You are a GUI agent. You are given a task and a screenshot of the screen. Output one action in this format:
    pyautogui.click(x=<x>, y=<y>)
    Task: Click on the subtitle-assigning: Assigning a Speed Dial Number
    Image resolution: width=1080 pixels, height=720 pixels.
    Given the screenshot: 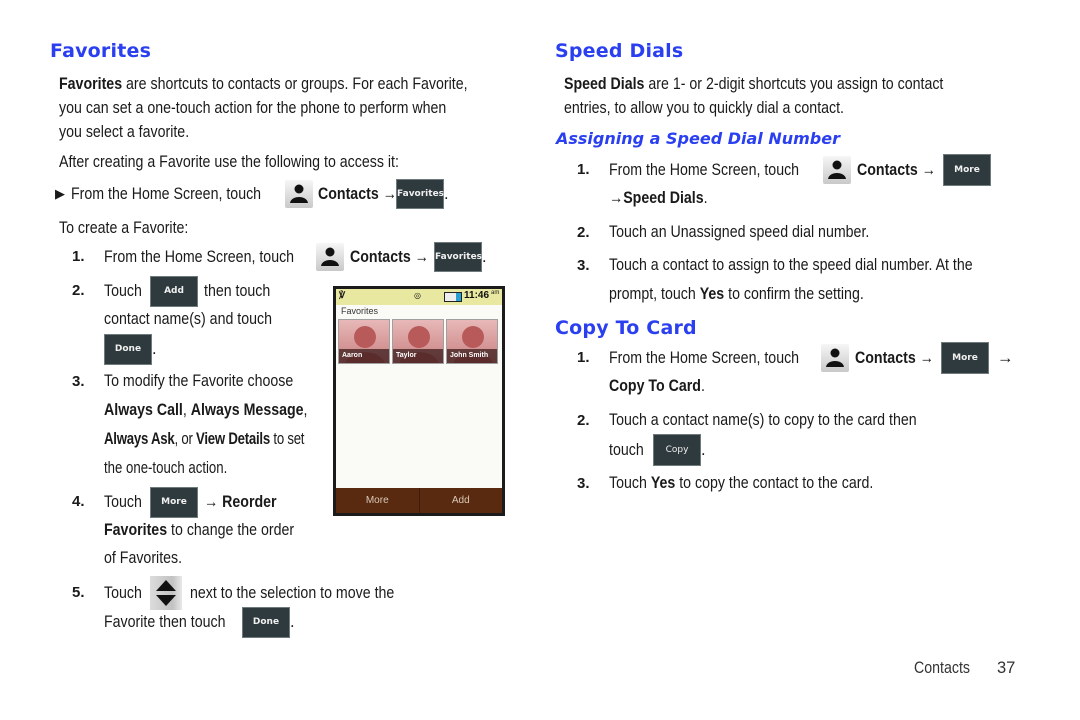 What is the action you would take?
    pyautogui.click(x=698, y=138)
    